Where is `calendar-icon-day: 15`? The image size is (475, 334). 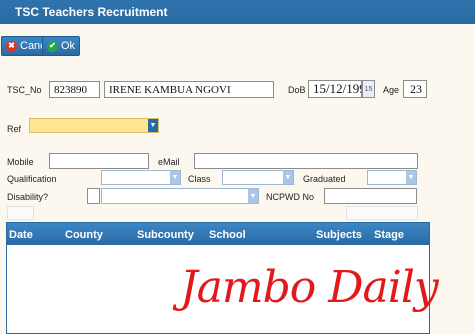 calendar-icon-day: 15 is located at coordinates (368, 89).